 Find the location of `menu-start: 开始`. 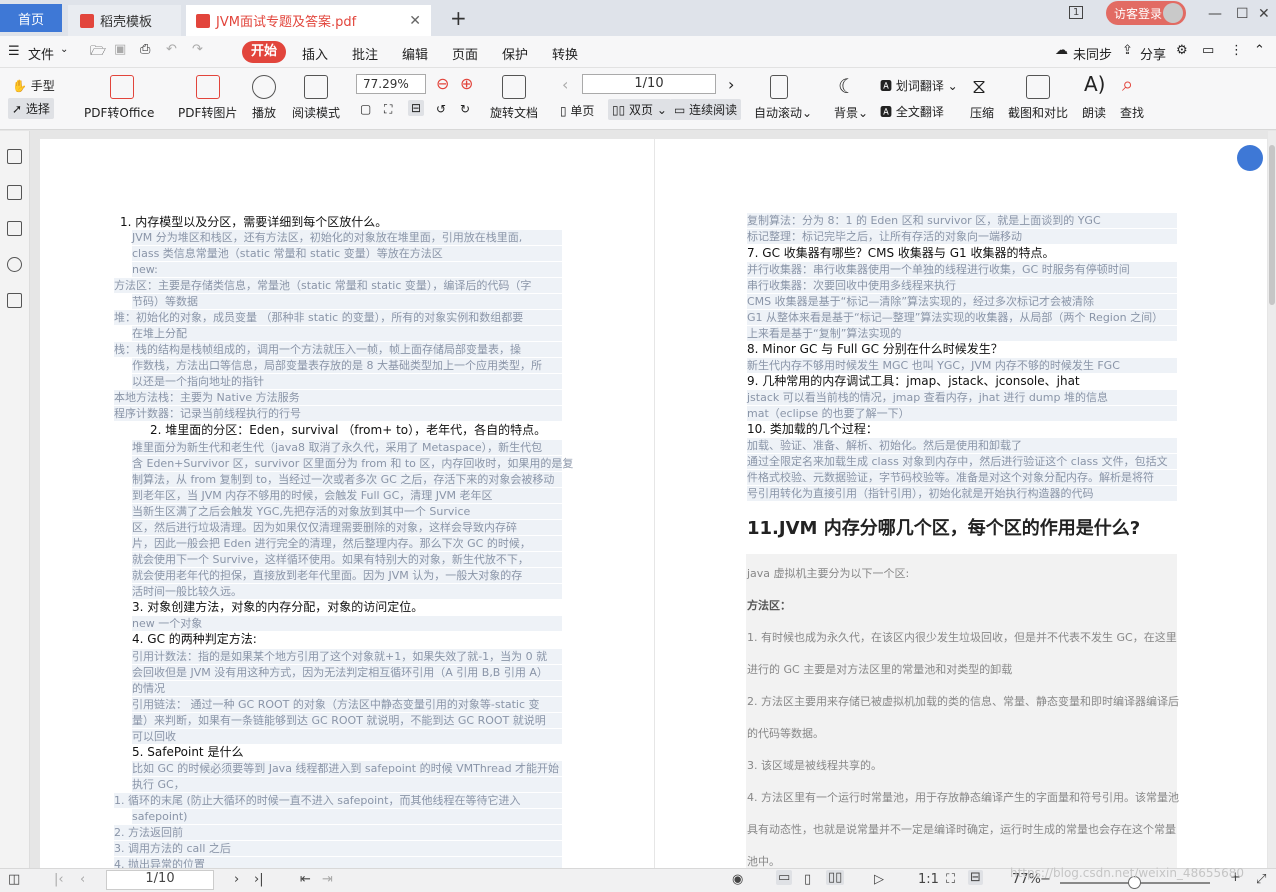

menu-start: 开始 is located at coordinates (264, 52).